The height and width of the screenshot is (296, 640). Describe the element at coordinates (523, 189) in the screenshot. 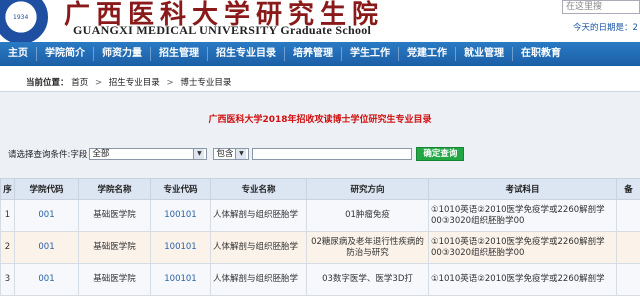

I see `col-header-exam-subjects: 考试科目` at that location.